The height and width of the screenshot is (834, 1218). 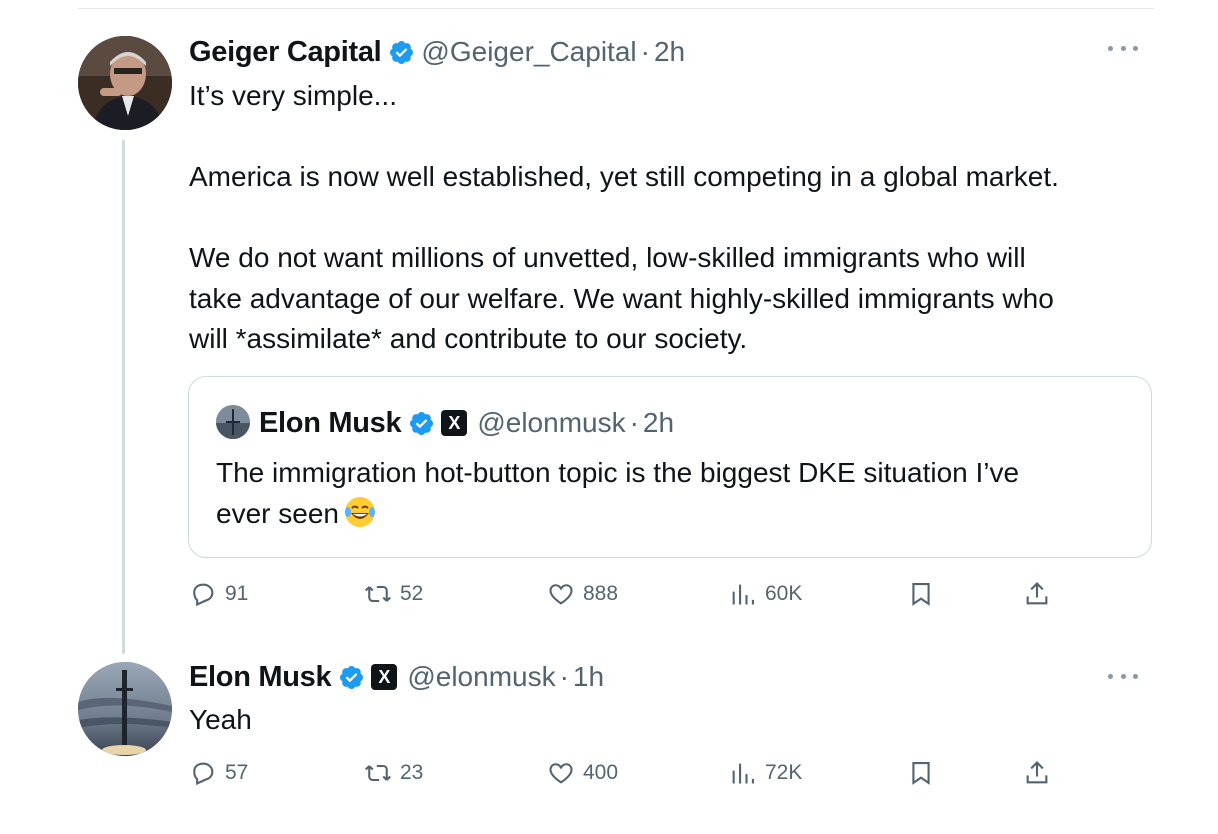 I want to click on tweet-action-bar: 91 52 888 60K, so click(x=629, y=594).